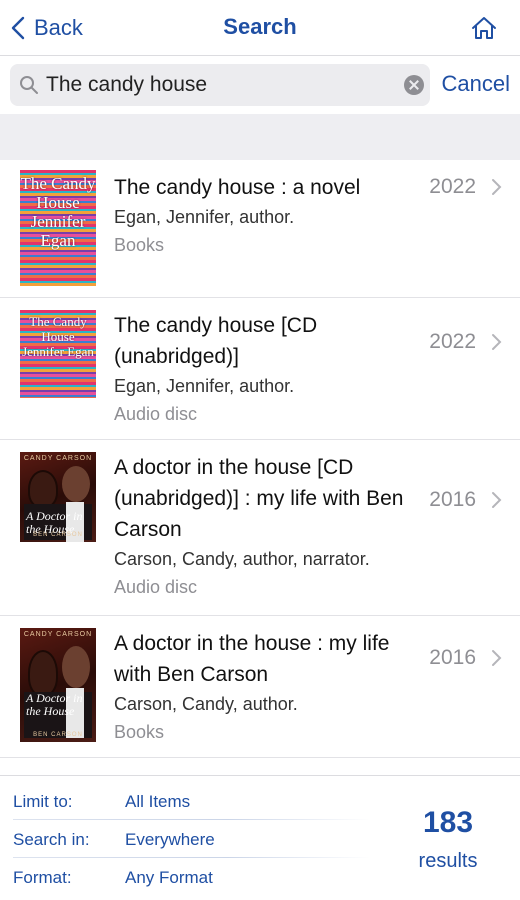  I want to click on search-in-value: Everywhere, so click(170, 839).